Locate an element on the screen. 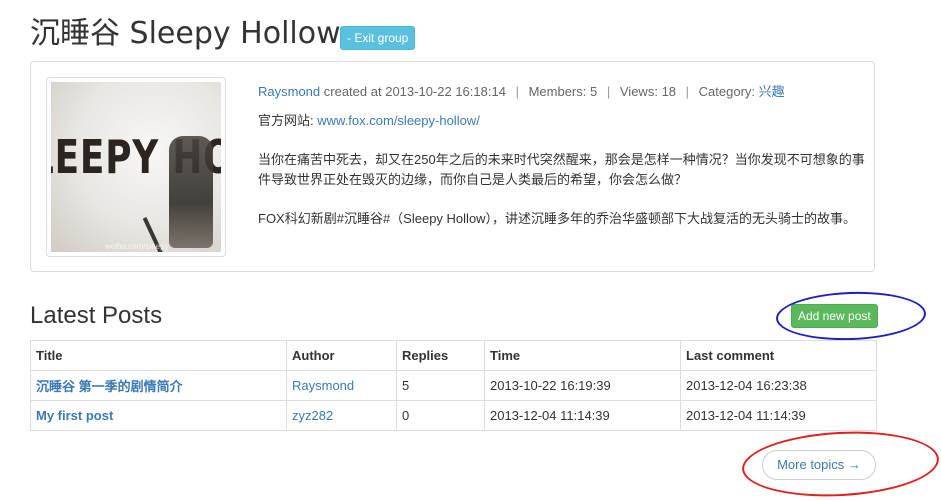 This screenshot has height=501, width=941. members-label: Members: is located at coordinates (557, 91).